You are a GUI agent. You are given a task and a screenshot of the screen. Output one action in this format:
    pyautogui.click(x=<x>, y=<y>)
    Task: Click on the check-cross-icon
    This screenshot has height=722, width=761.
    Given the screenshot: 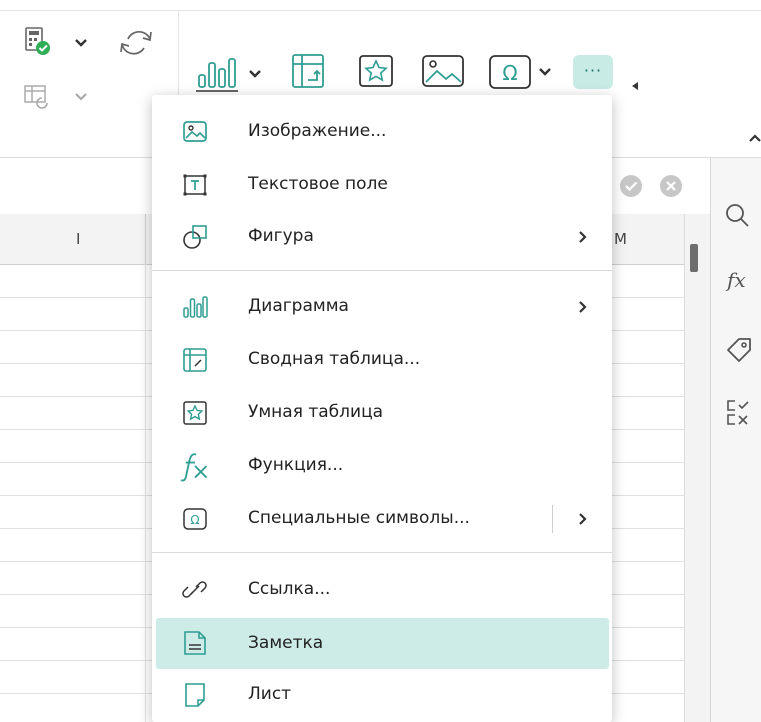 What is the action you would take?
    pyautogui.click(x=738, y=412)
    